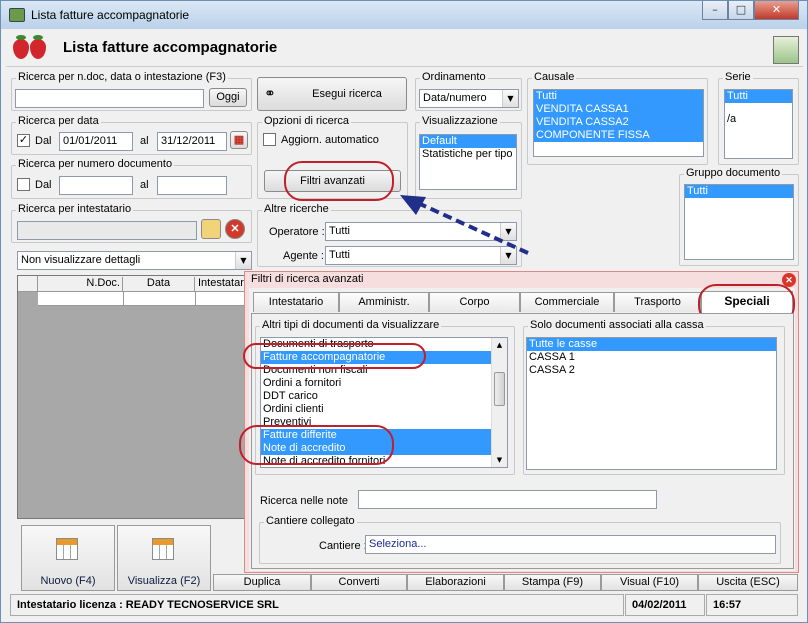 The height and width of the screenshot is (623, 808). What do you see at coordinates (554, 77) in the screenshot?
I see `group-legend: Causale` at bounding box center [554, 77].